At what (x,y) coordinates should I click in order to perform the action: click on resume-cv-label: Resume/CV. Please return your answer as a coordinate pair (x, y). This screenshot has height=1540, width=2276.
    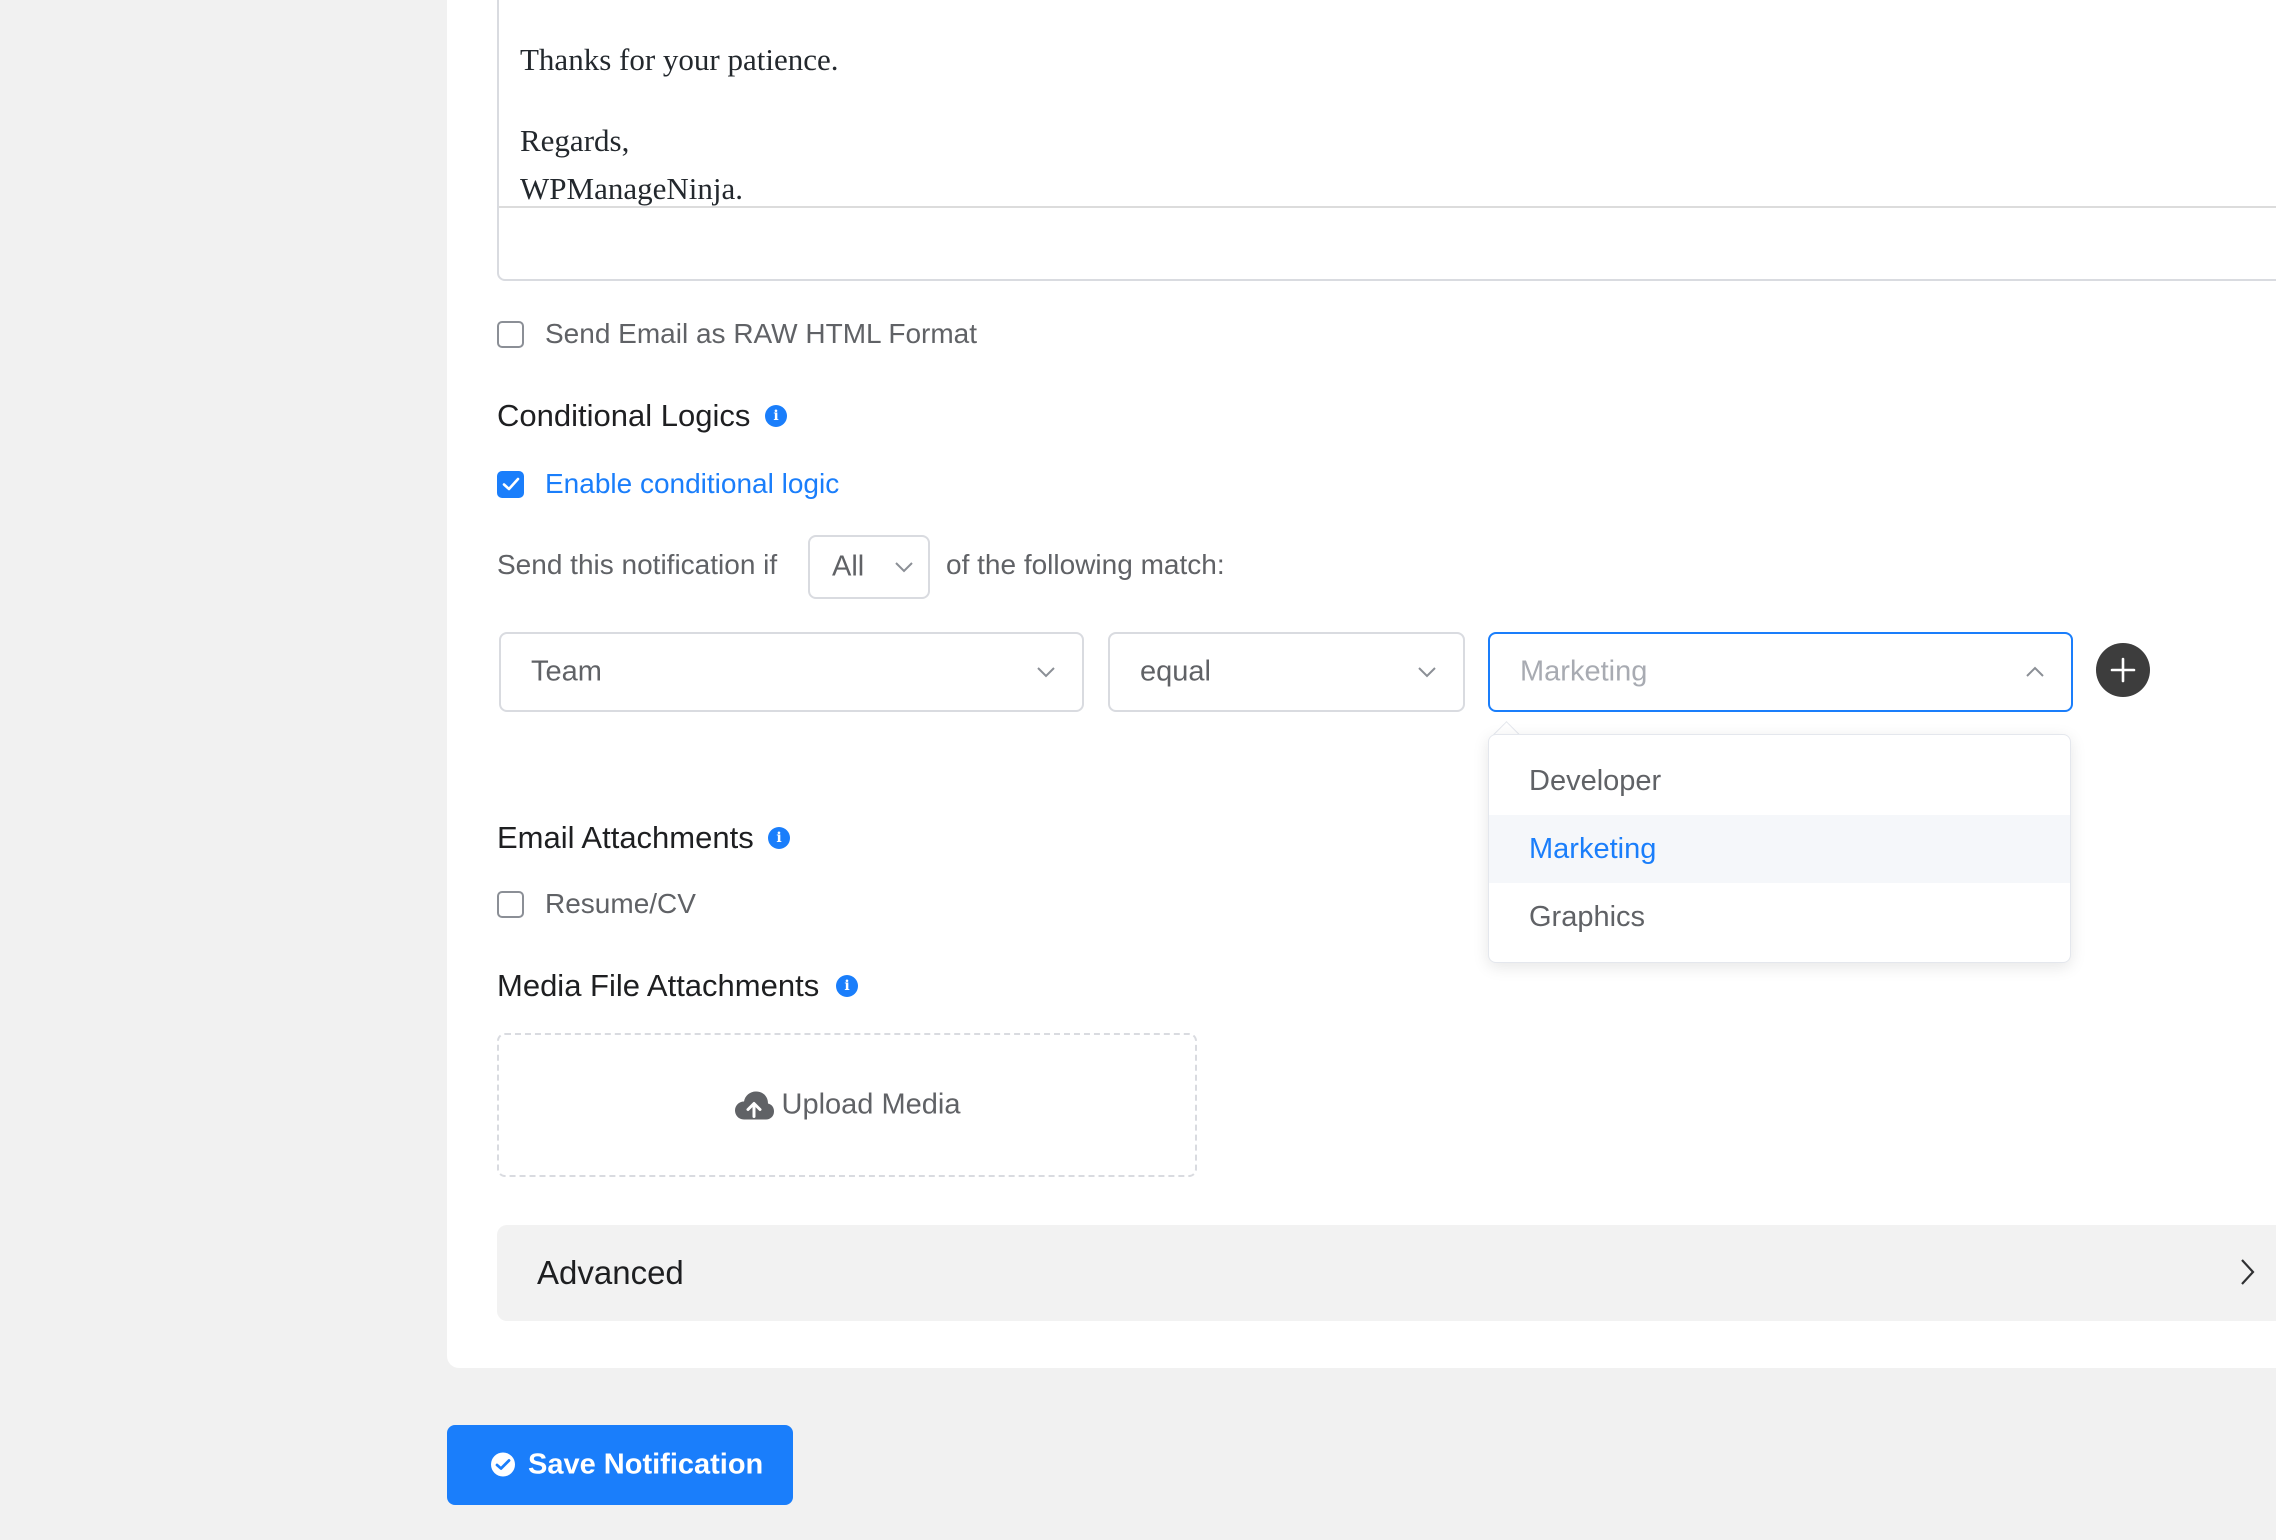
    Looking at the image, I should click on (620, 904).